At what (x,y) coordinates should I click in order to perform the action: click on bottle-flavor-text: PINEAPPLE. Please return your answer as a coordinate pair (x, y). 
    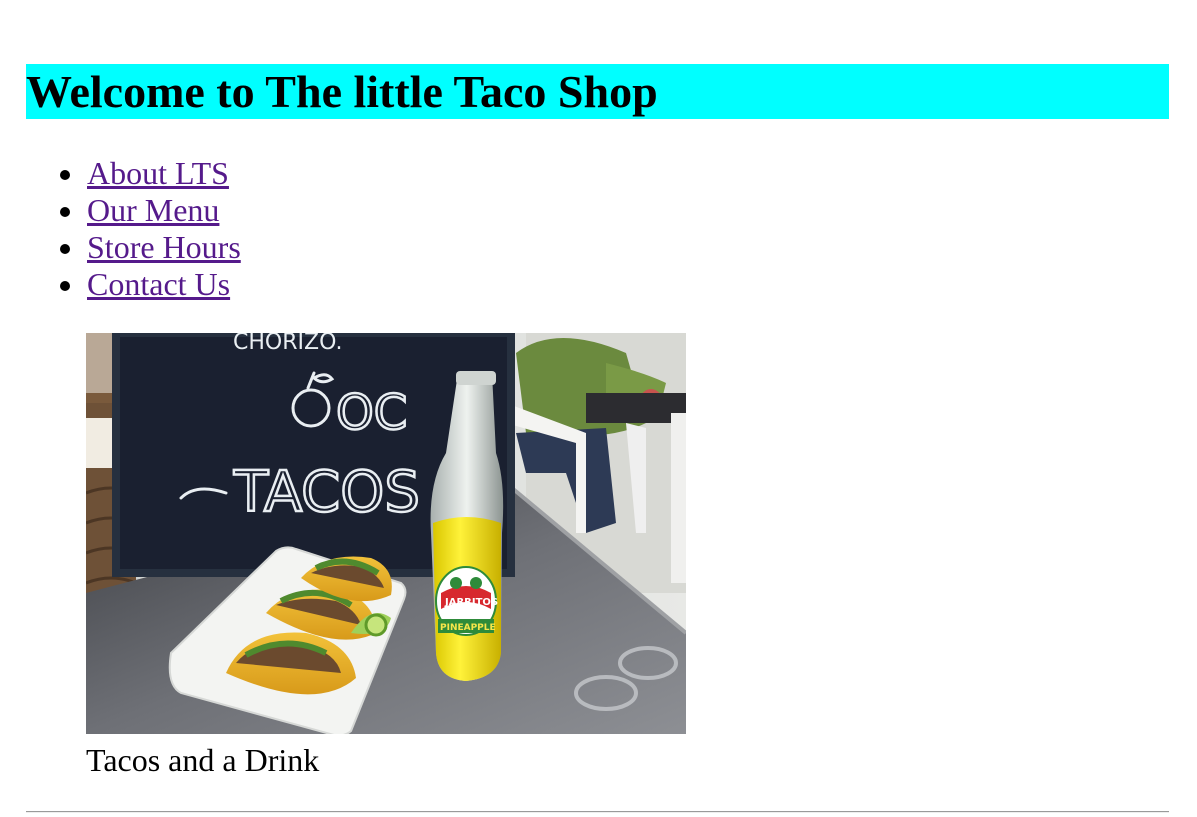
    Looking at the image, I should click on (468, 628).